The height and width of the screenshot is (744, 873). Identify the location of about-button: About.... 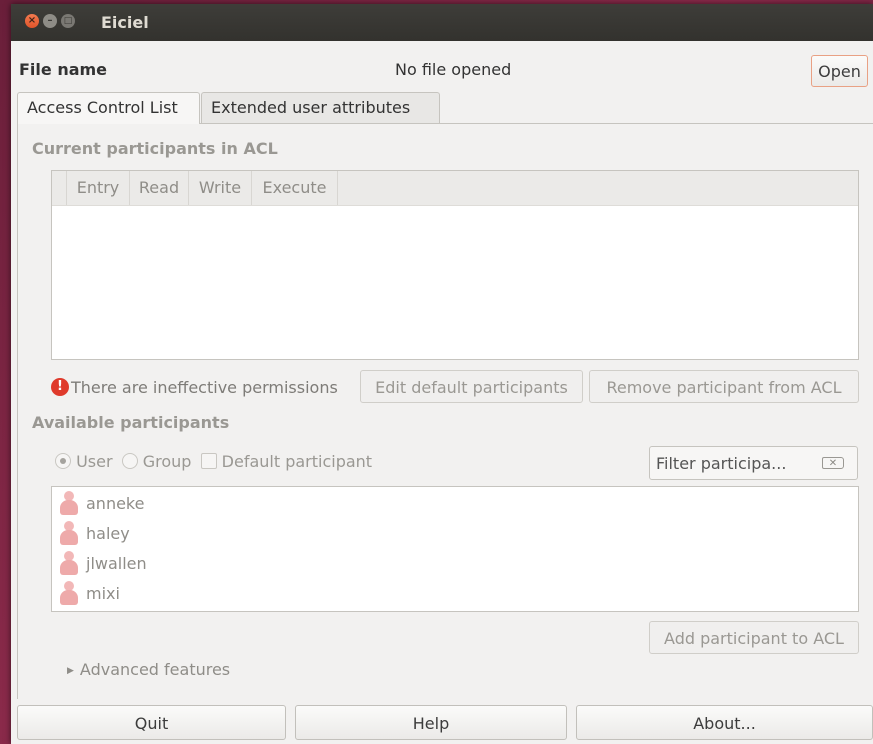
(724, 722).